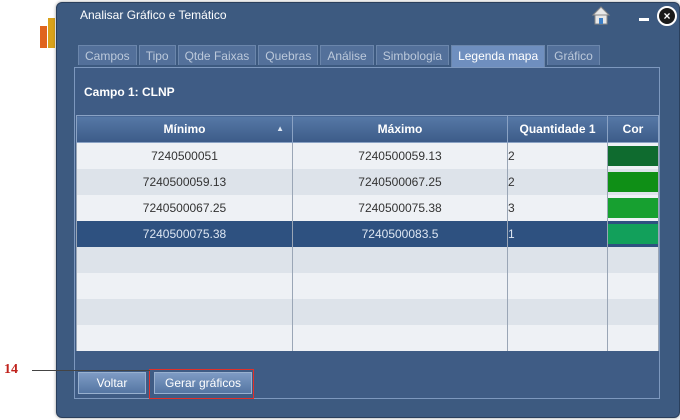 The height and width of the screenshot is (420, 680). I want to click on cell-max: 7240500083.5, so click(400, 234).